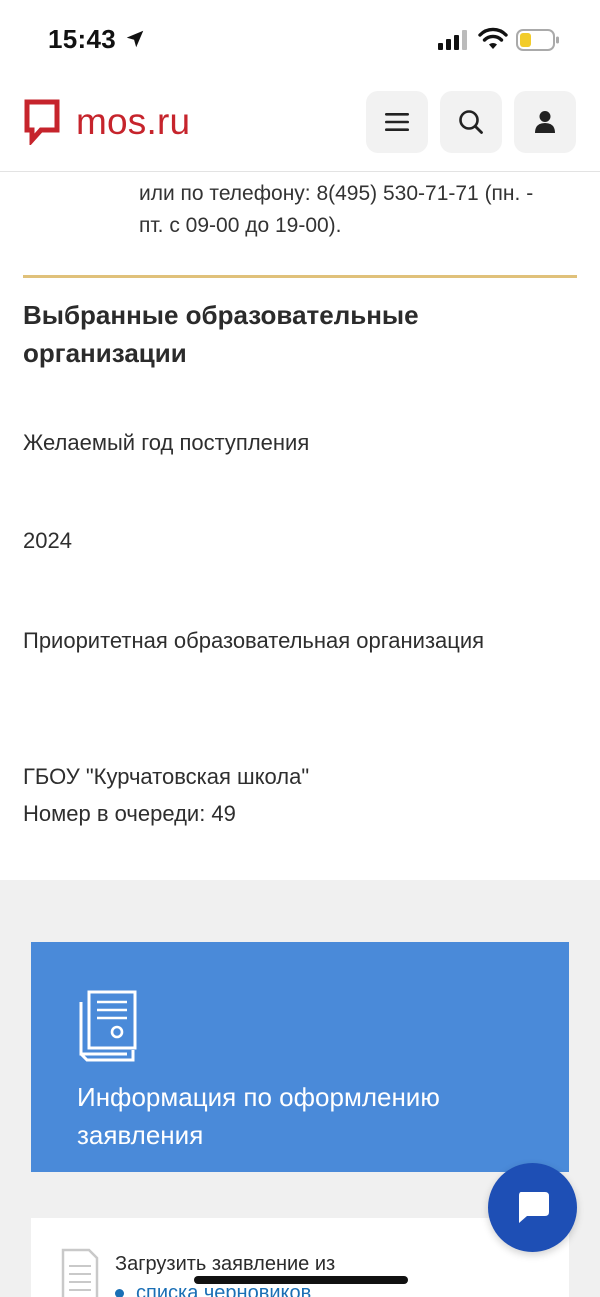 Image resolution: width=600 pixels, height=1297 pixels. I want to click on status-bar: 15:43, so click(300, 40).